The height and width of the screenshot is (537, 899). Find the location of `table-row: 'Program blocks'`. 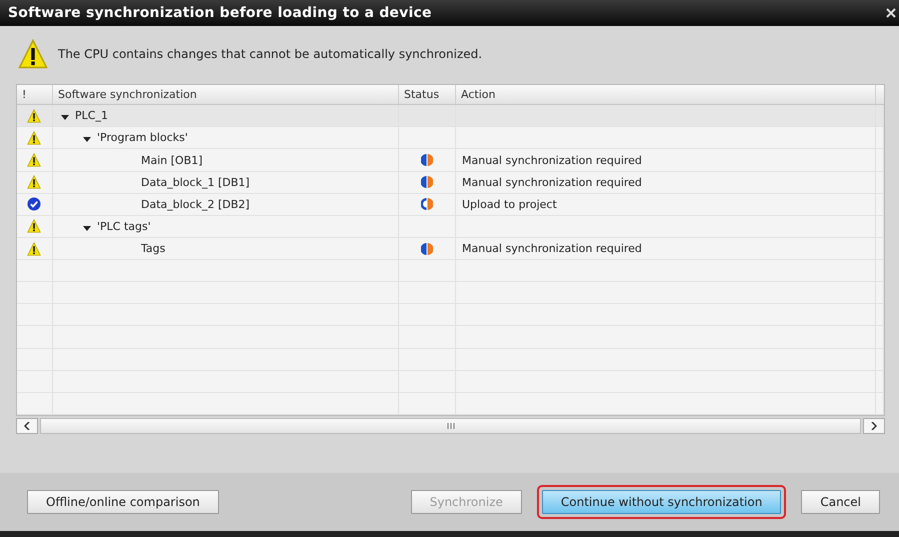

table-row: 'Program blocks' is located at coordinates (450, 138).